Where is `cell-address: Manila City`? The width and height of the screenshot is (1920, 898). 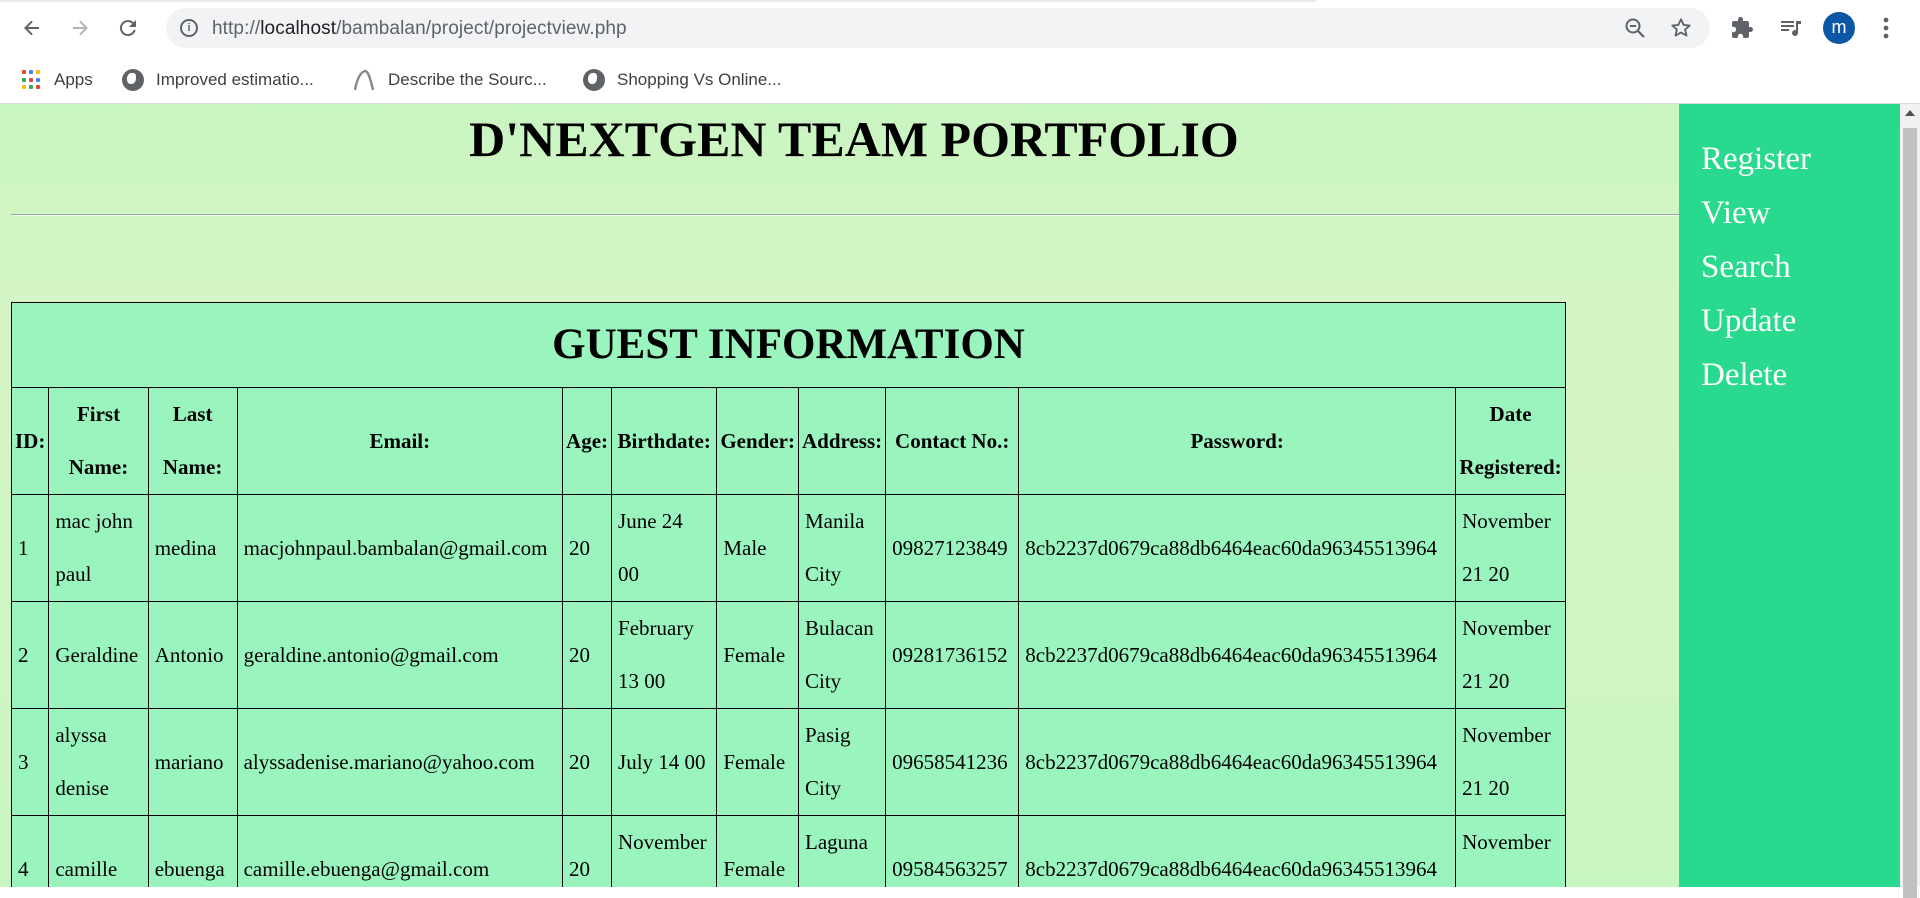
cell-address: Manila City is located at coordinates (842, 548).